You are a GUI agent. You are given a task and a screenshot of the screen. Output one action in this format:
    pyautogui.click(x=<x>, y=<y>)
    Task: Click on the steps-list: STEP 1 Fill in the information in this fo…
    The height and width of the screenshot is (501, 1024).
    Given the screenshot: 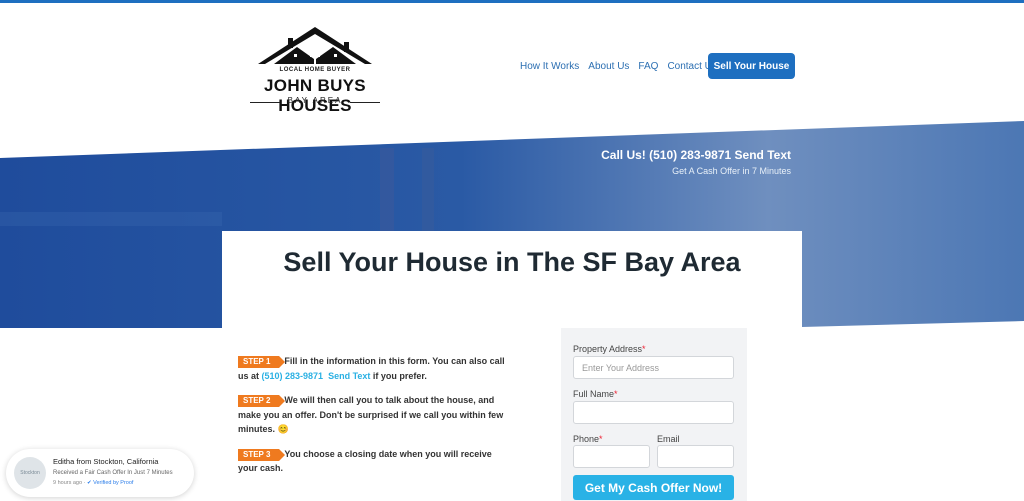 What is the action you would take?
    pyautogui.click(x=375, y=420)
    